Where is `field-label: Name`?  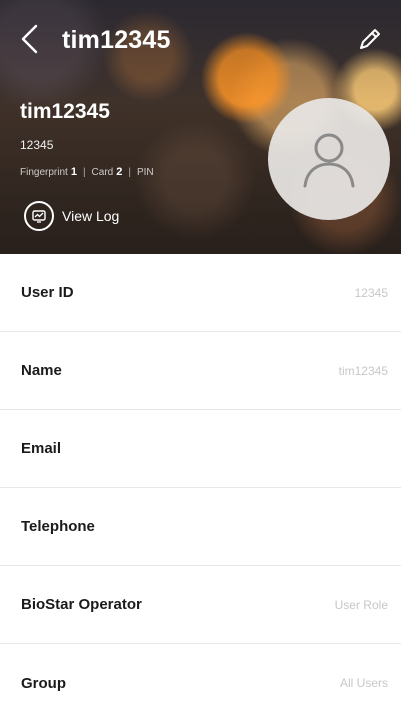
field-label: Name is located at coordinates (41, 370).